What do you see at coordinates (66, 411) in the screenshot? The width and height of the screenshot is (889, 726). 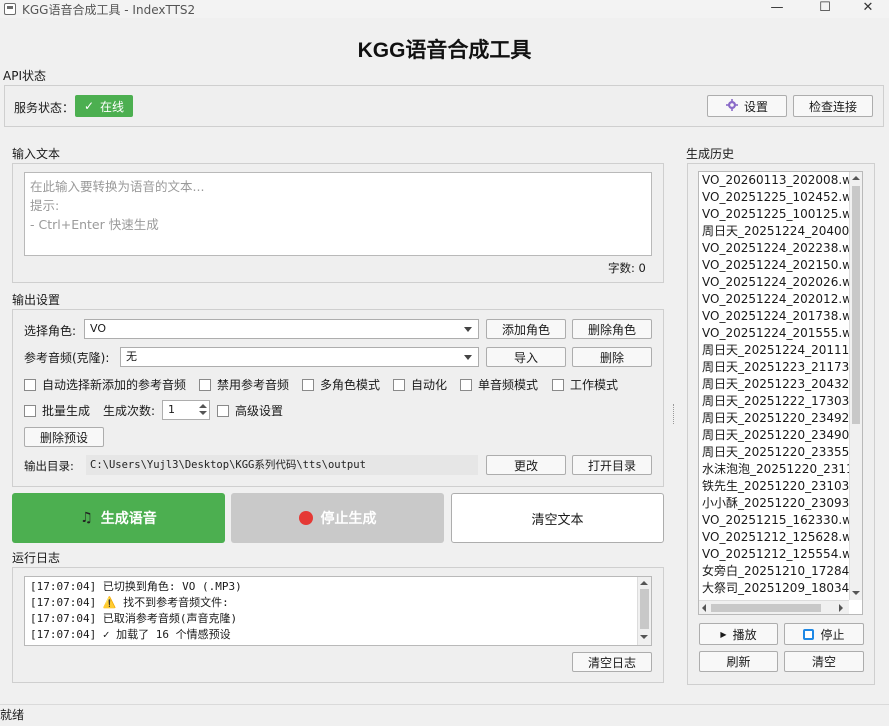 I see `checkbox-label: 批量生成` at bounding box center [66, 411].